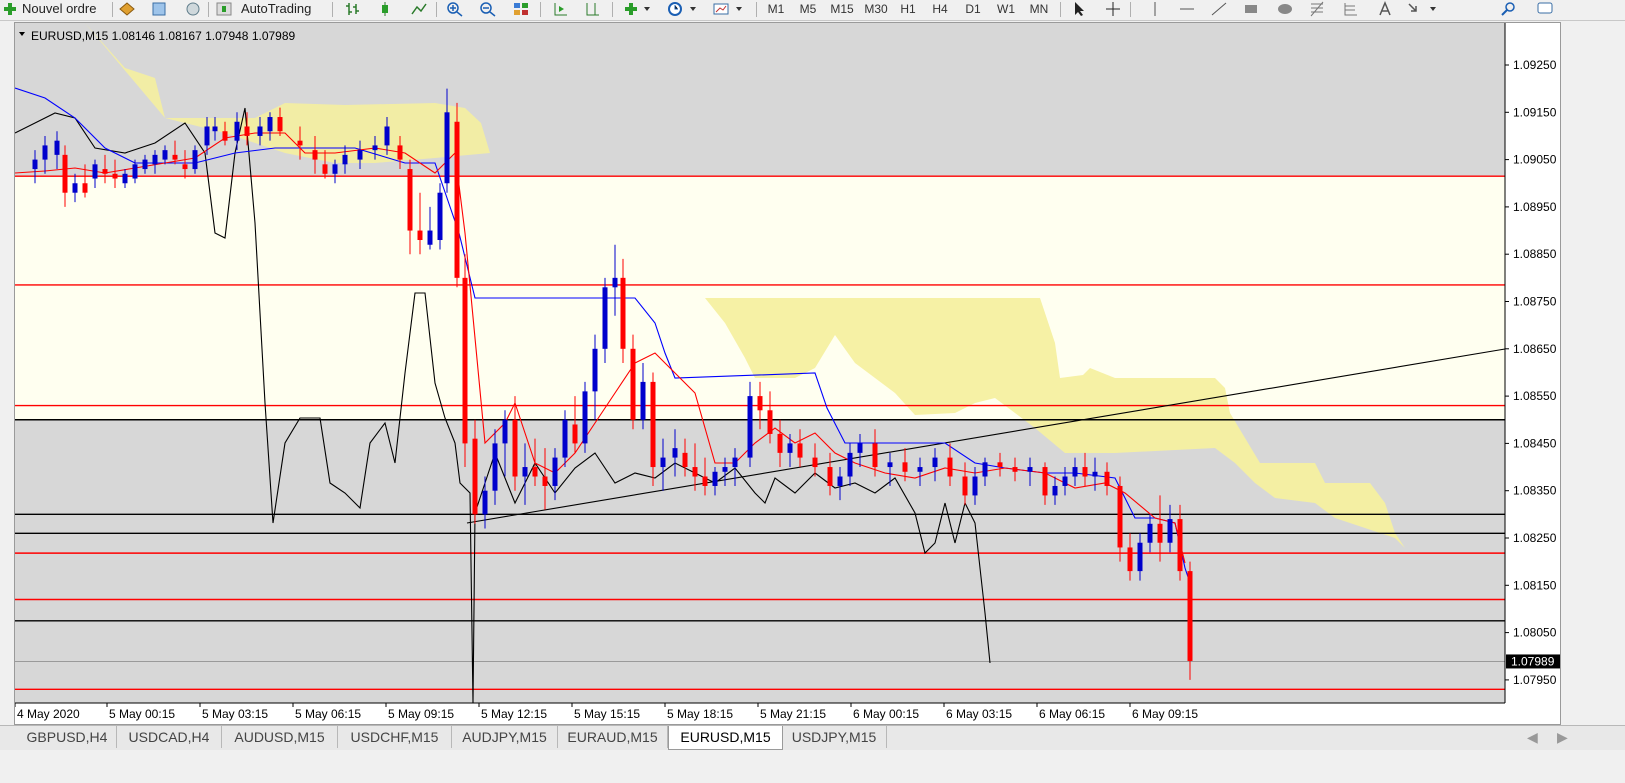 Image resolution: width=1625 pixels, height=783 pixels. Describe the element at coordinates (169, 737) in the screenshot. I see `tab-usdcad-h4: USDCAD,H4` at that location.